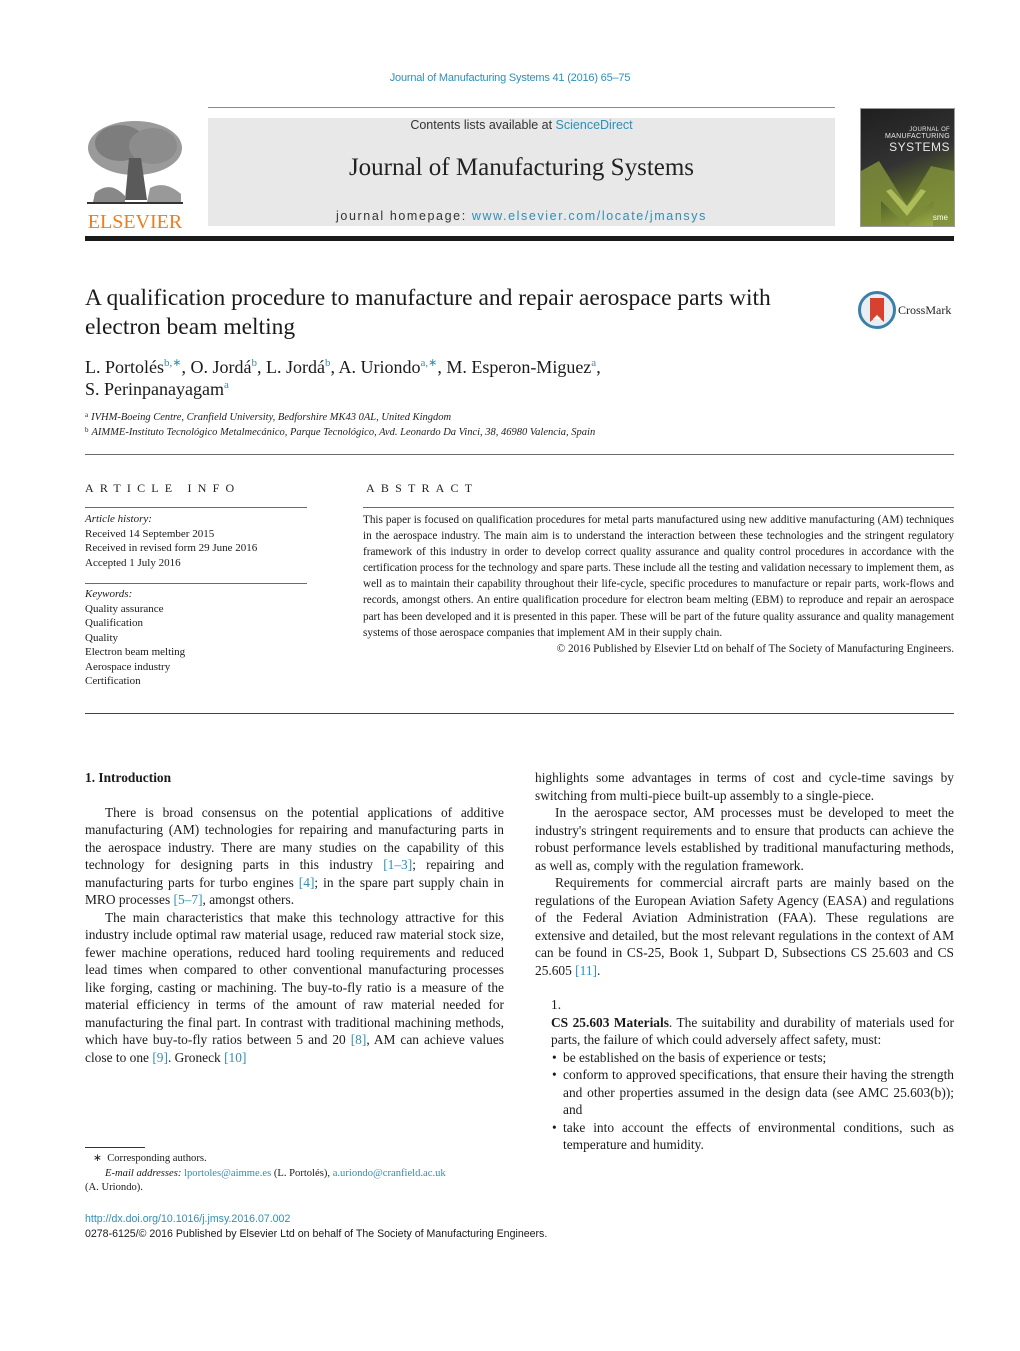  What do you see at coordinates (422, 488) in the screenshot?
I see `abstract-heading: ABSTRACT` at bounding box center [422, 488].